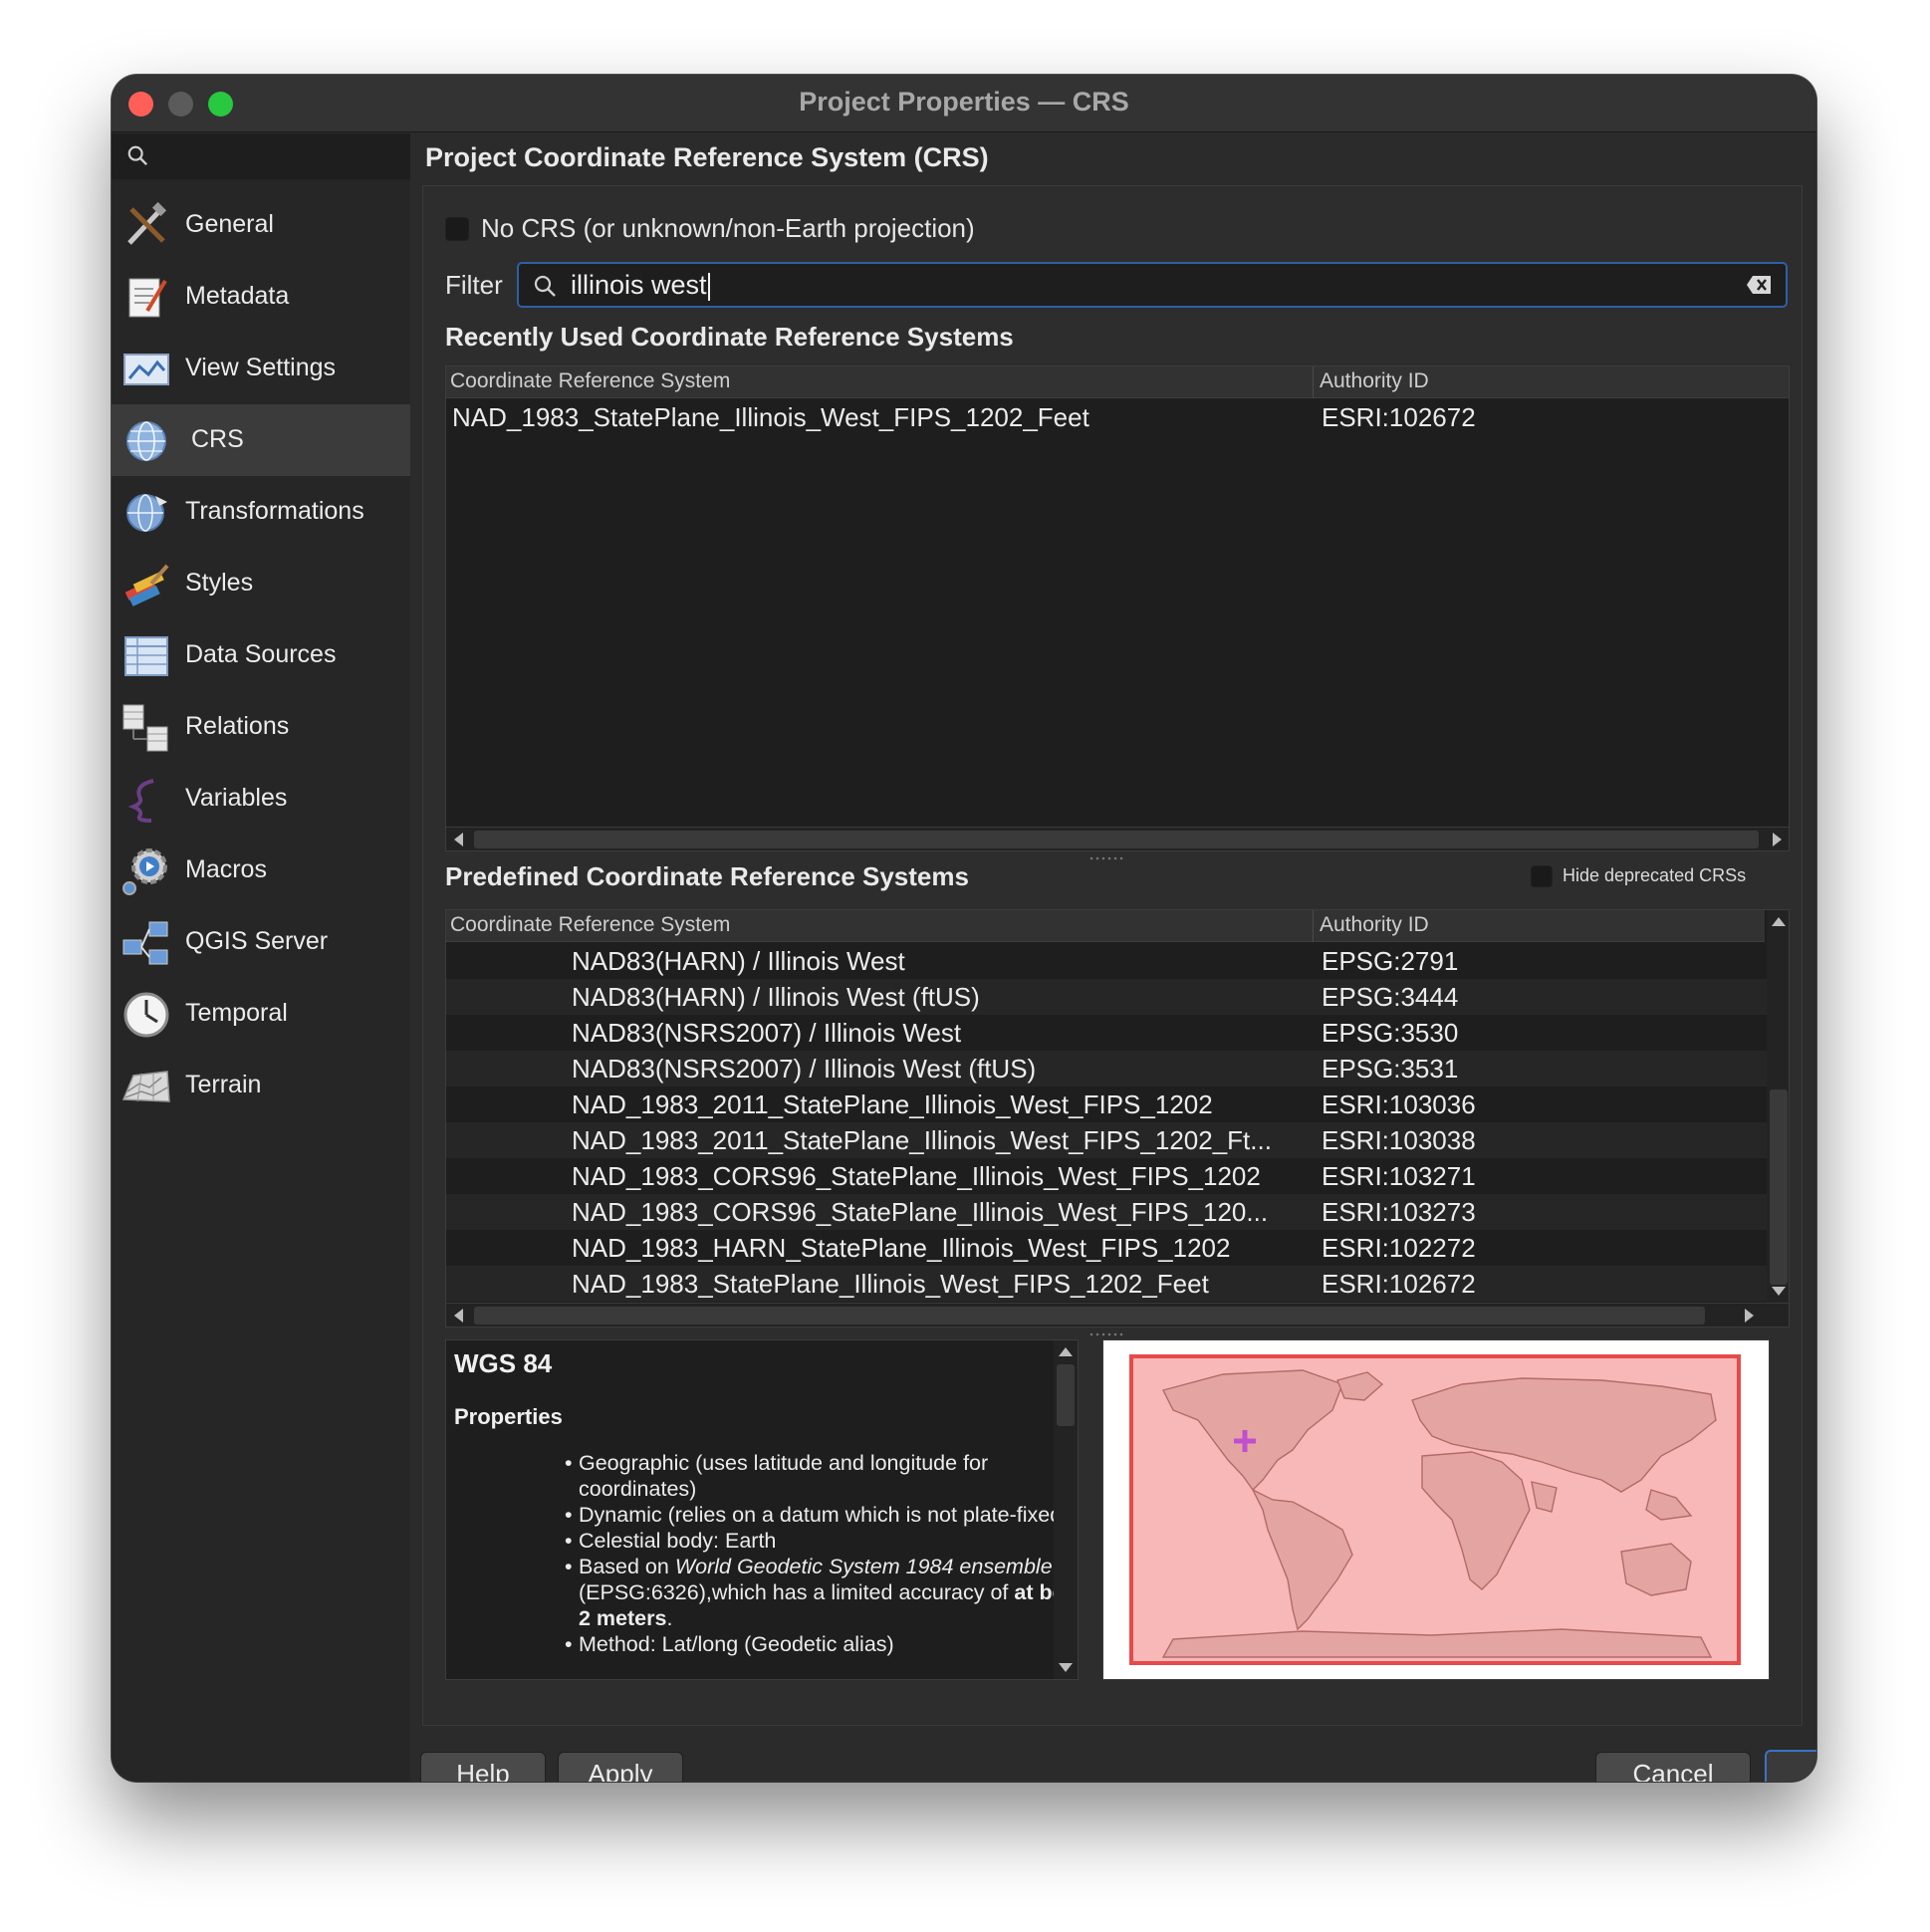  What do you see at coordinates (1117, 839) in the screenshot?
I see `recent-horizontal-scrollbar` at bounding box center [1117, 839].